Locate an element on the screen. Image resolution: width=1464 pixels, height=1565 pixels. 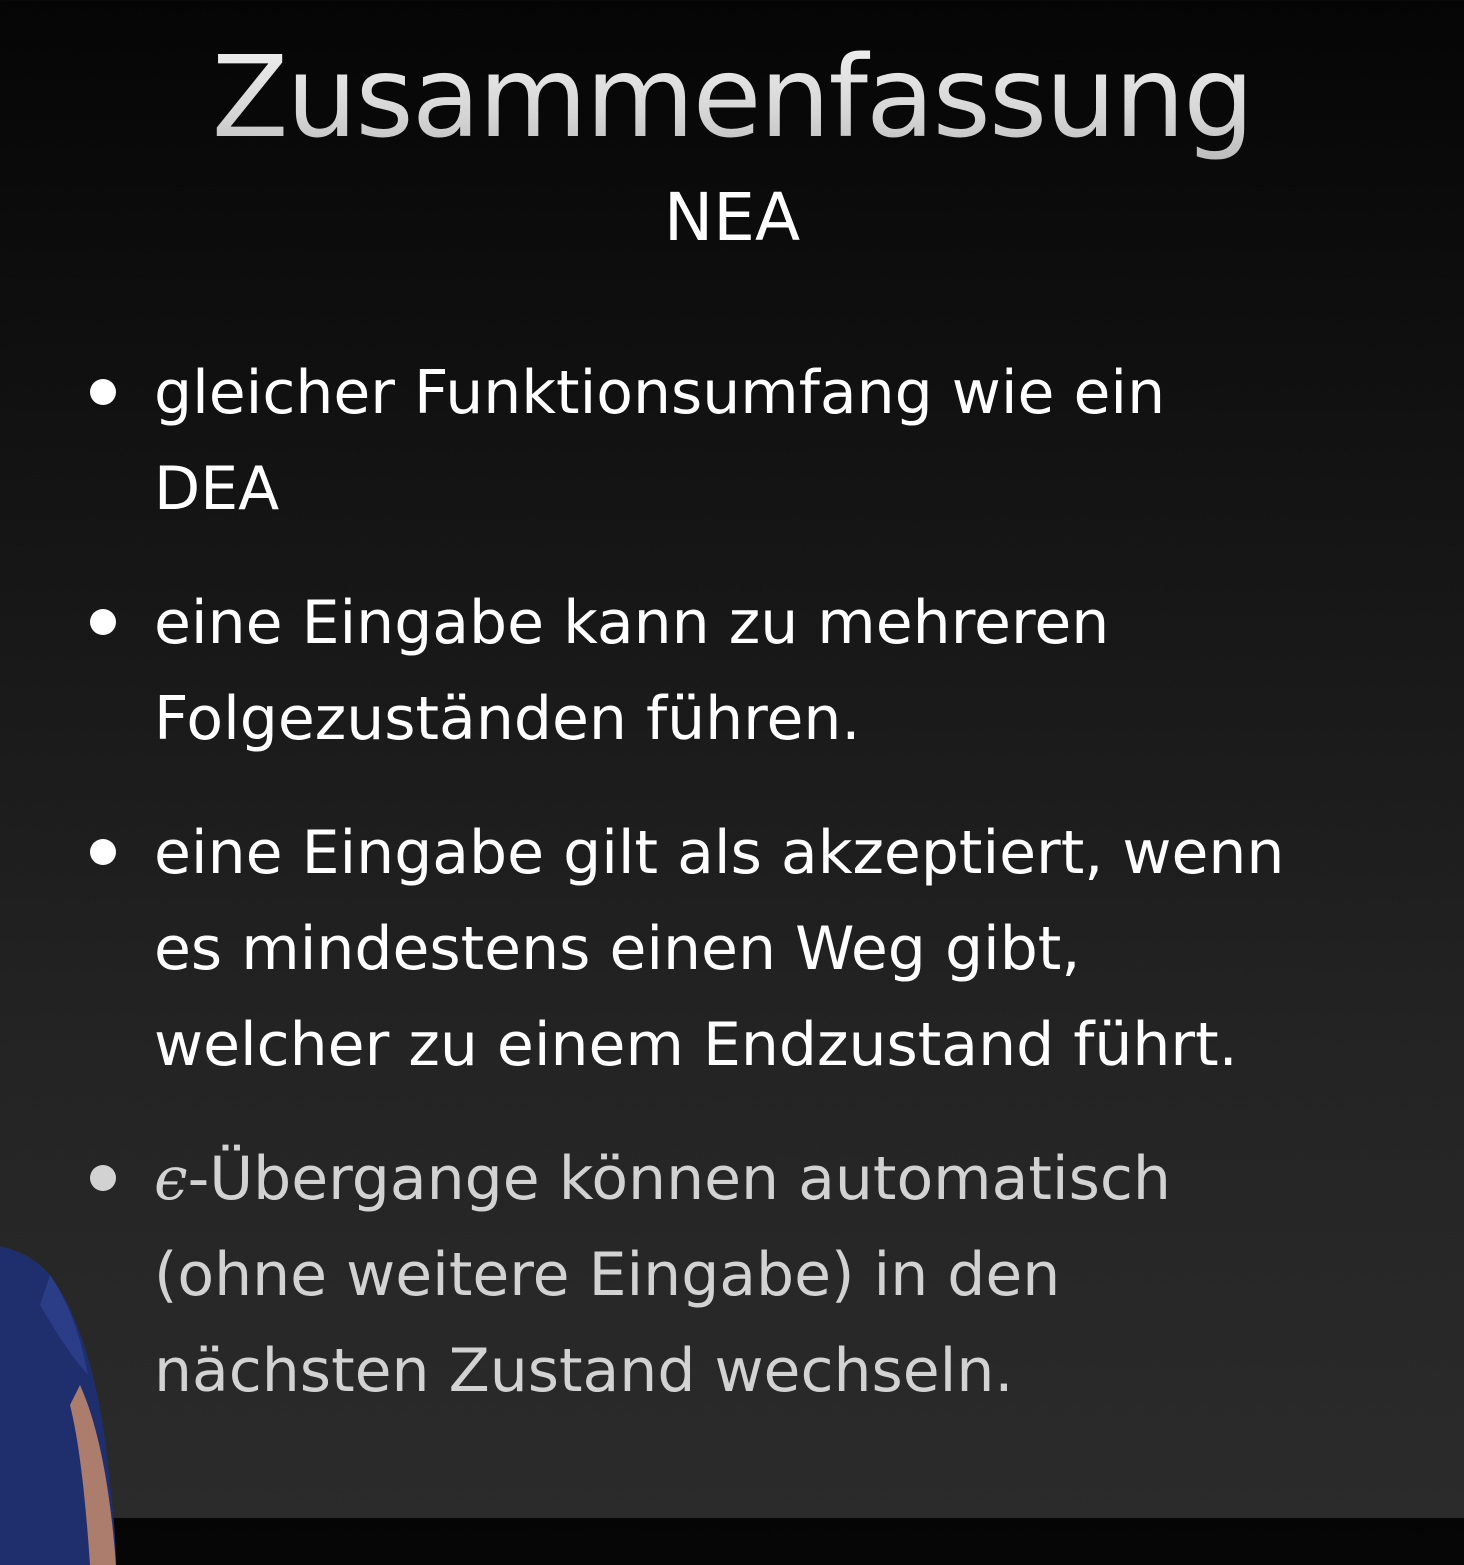
bullet-line: welcher zu einem Endzustand führt. is located at coordinates (696, 1045).